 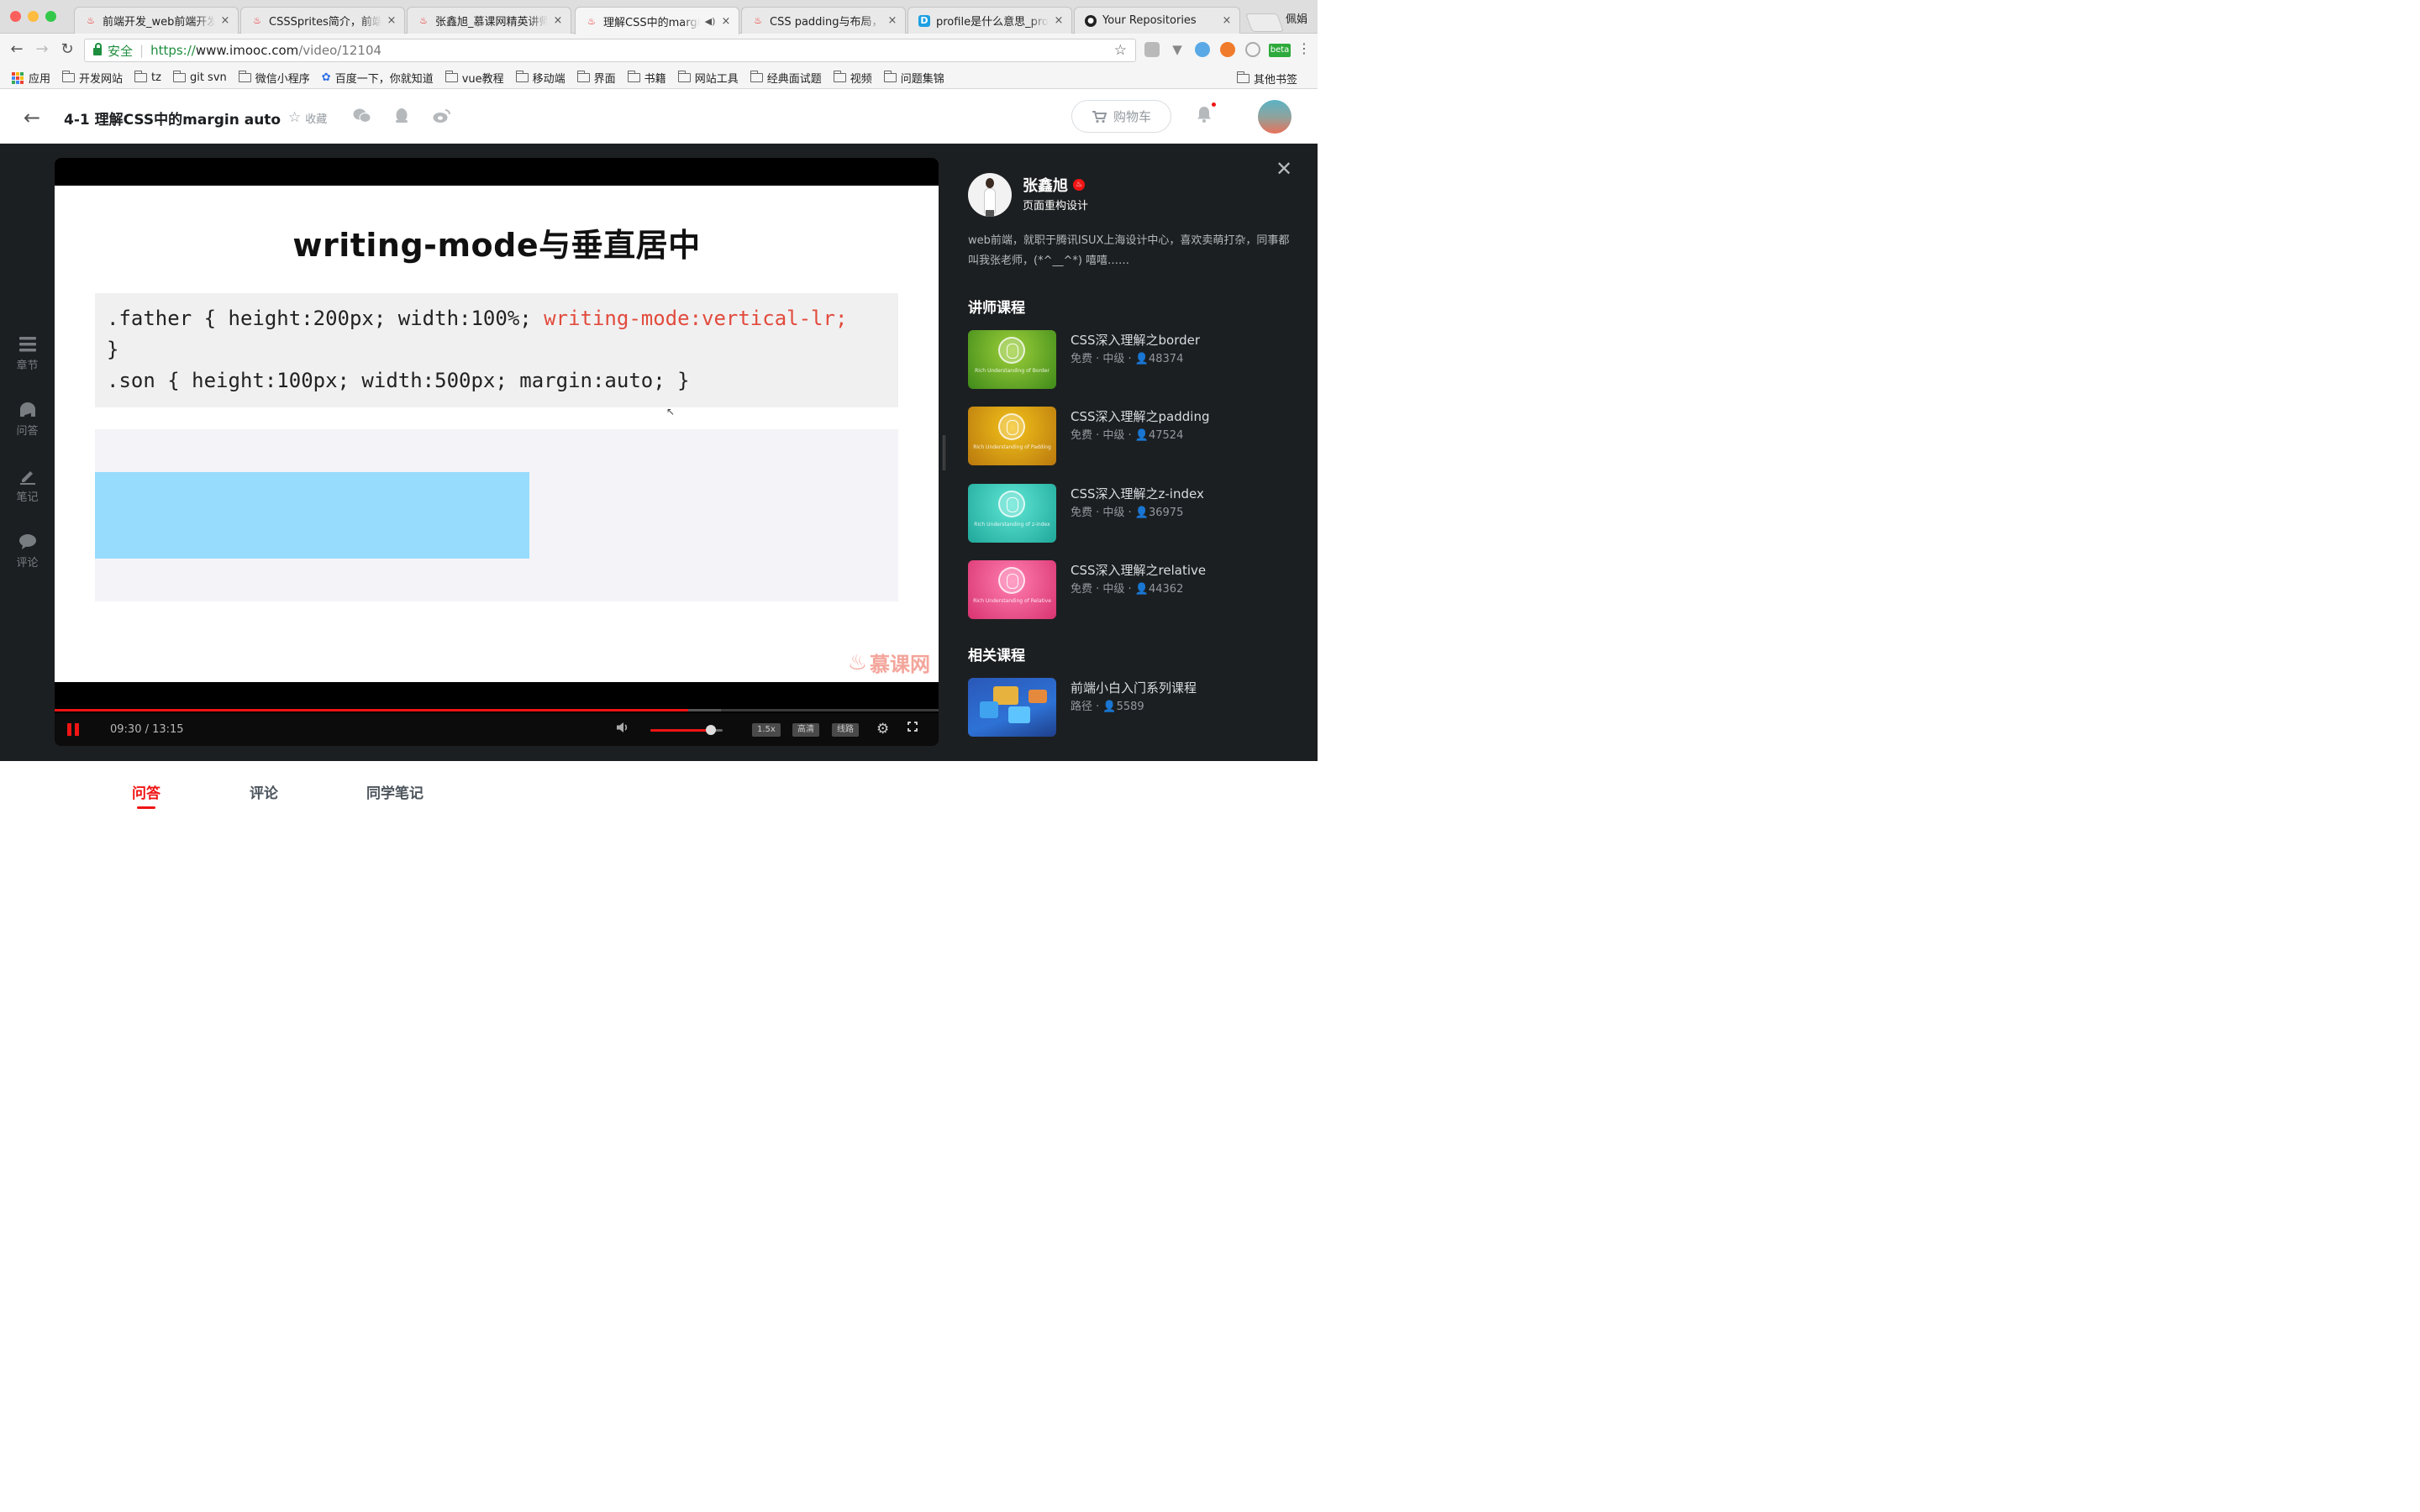 What do you see at coordinates (1275, 80) in the screenshot?
I see `bookmark-label: 其他书签` at bounding box center [1275, 80].